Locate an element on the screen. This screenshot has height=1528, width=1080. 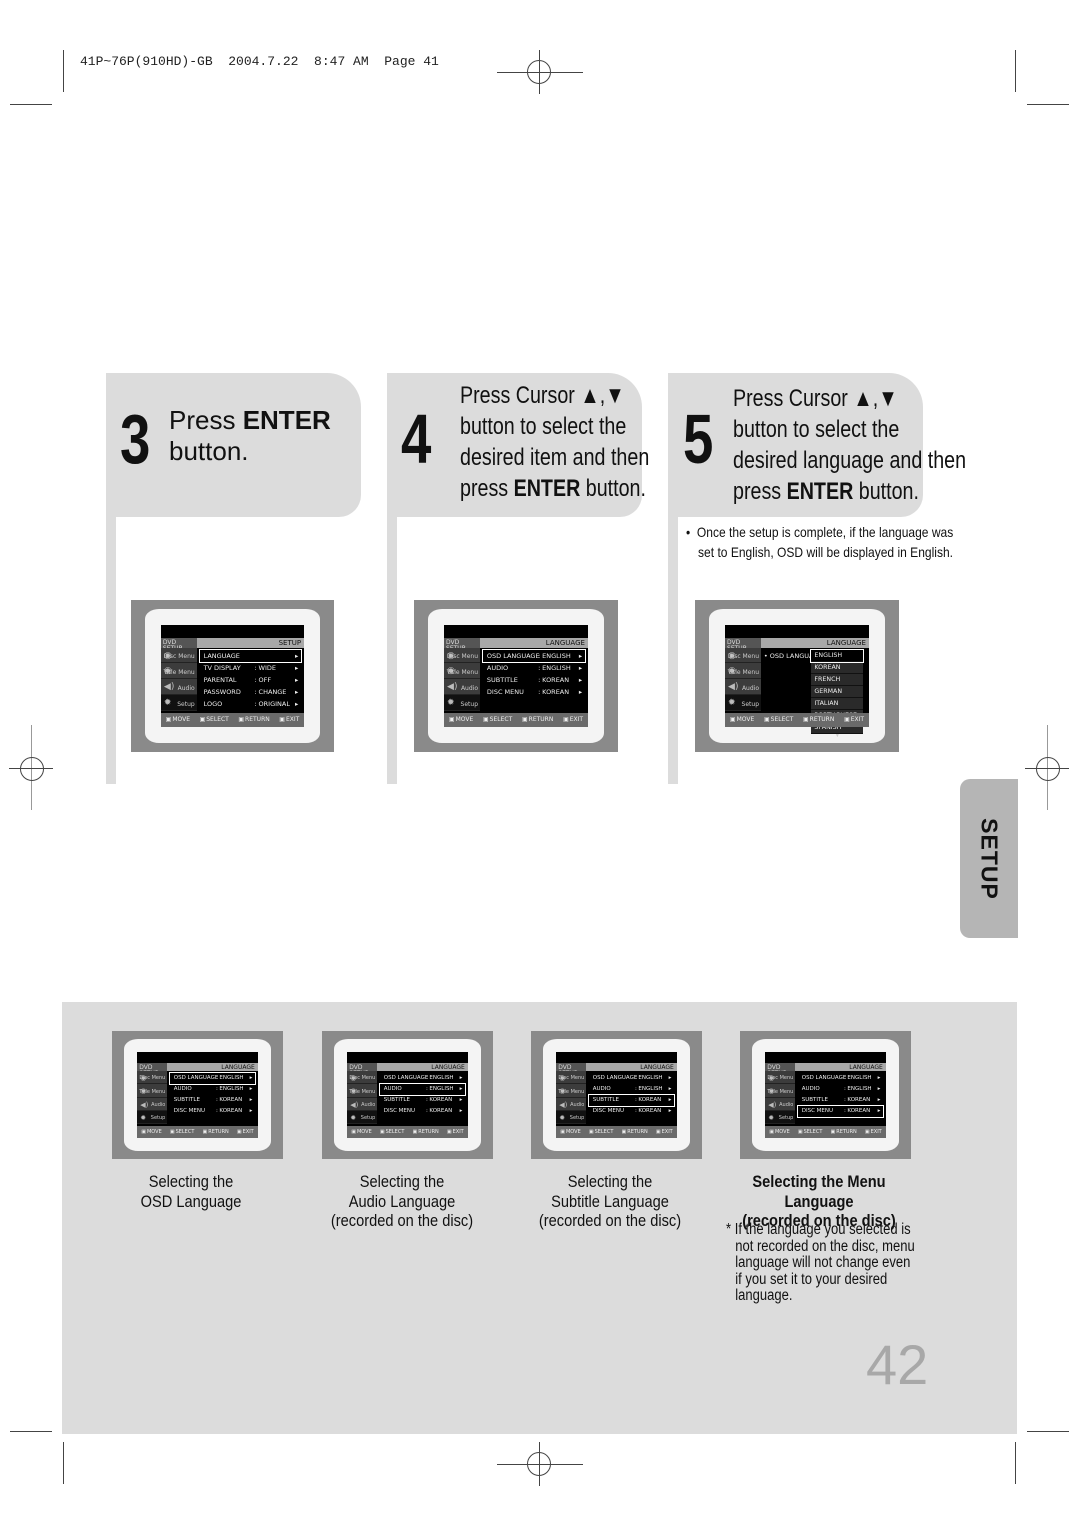
caption-osd-language: Selecting the OSD Language is located at coordinates (191, 1191).